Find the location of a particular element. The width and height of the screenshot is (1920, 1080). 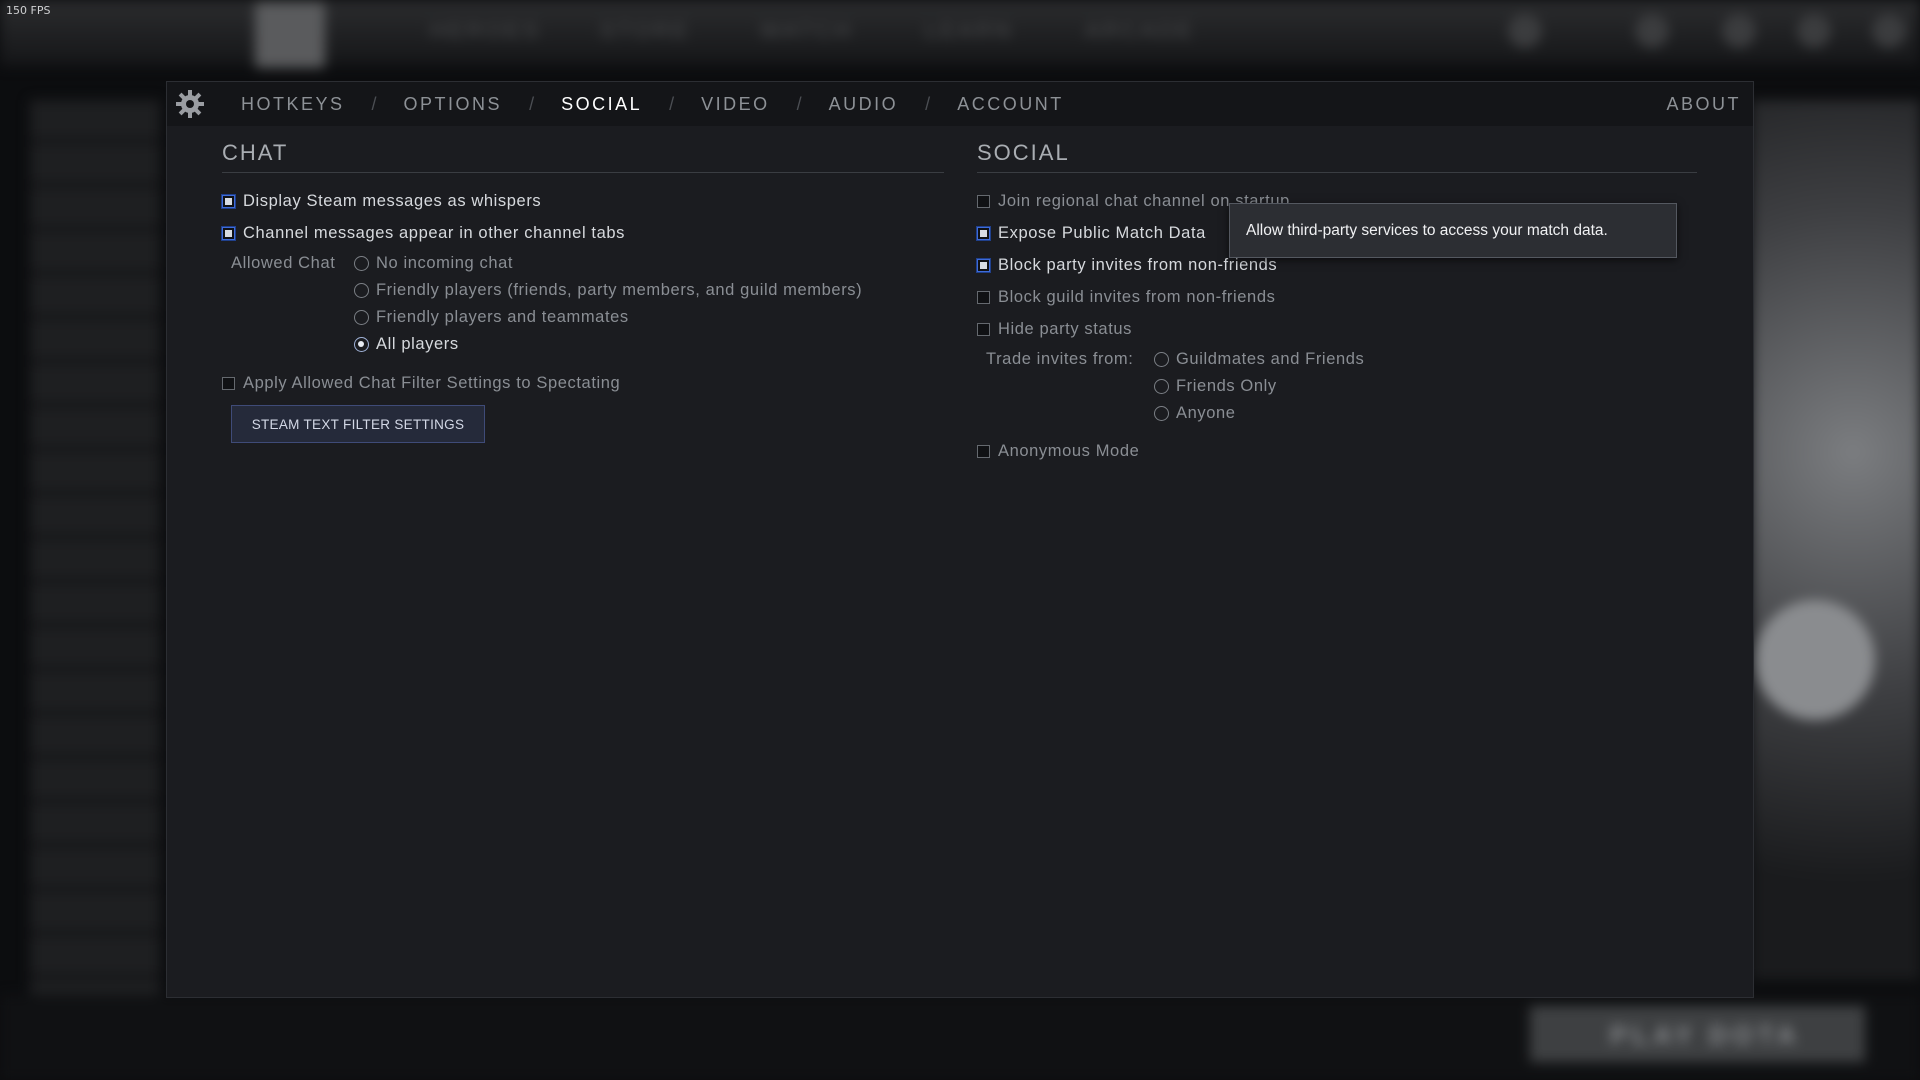

radio-label: Guildmates and Friends is located at coordinates (1270, 359).